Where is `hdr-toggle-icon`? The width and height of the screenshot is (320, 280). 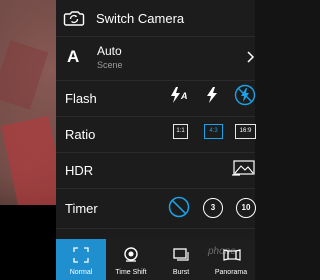
hdr-toggle-icon is located at coordinates (243, 168).